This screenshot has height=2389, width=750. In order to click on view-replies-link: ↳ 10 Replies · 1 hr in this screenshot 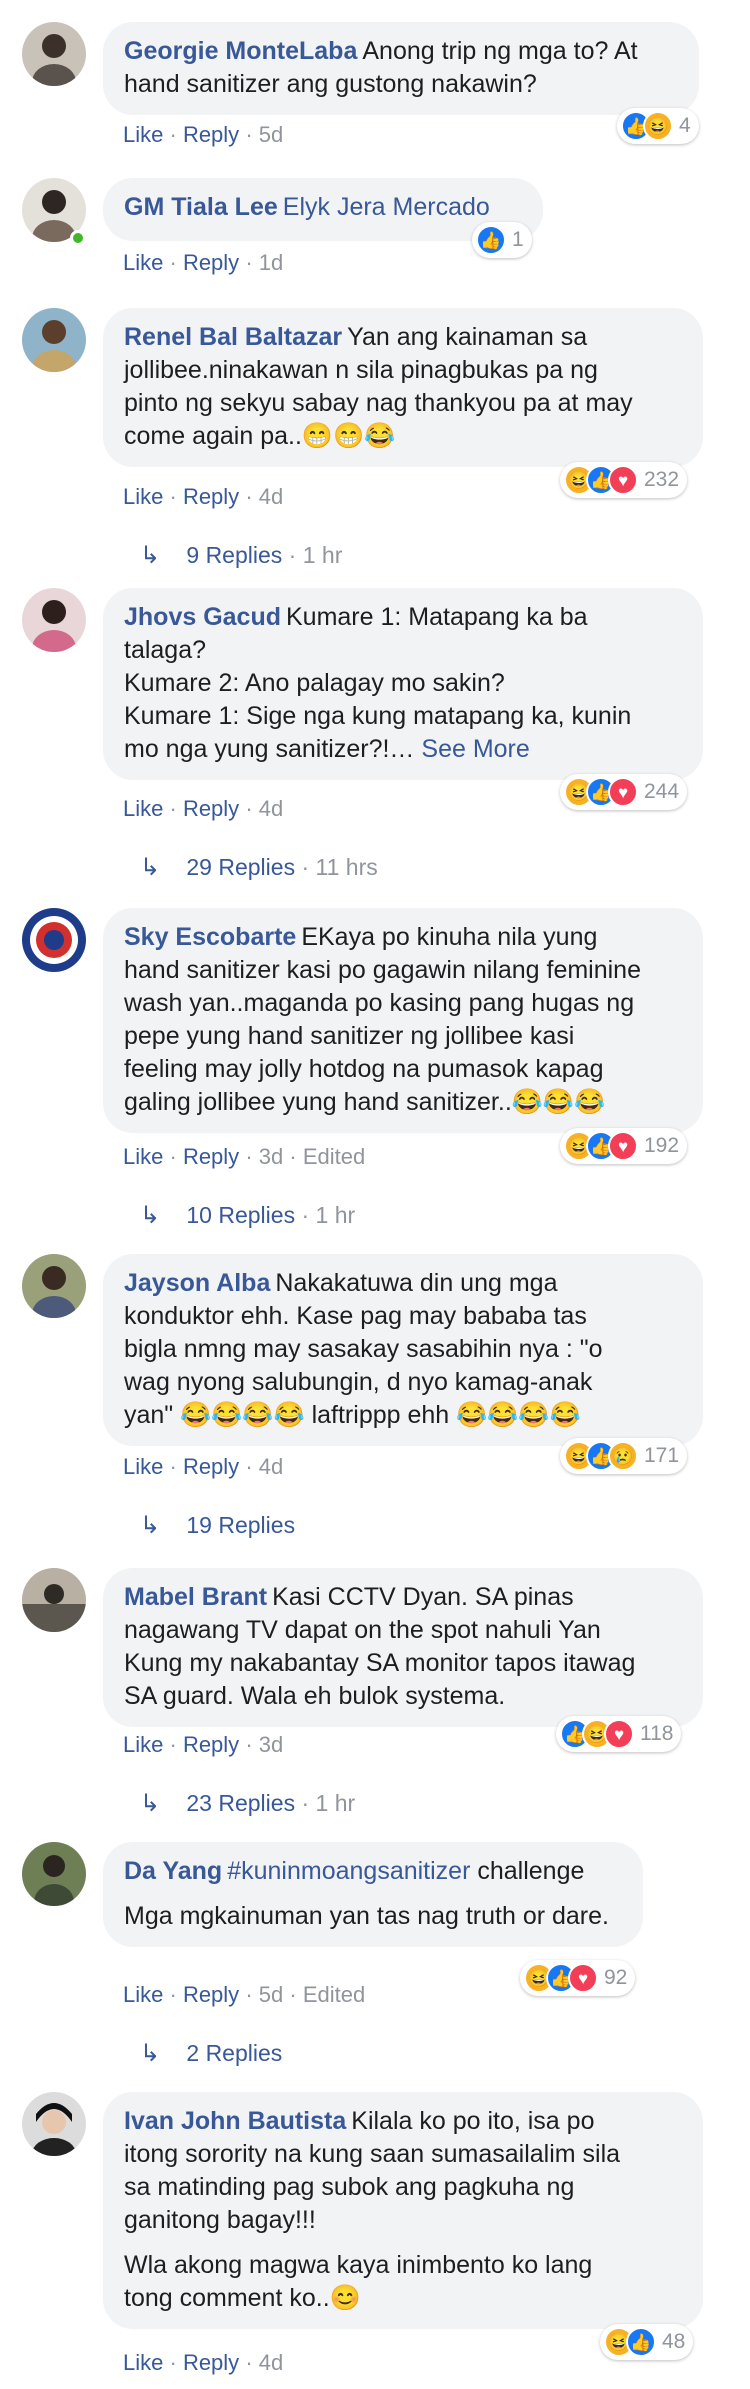, I will do `click(247, 1215)`.